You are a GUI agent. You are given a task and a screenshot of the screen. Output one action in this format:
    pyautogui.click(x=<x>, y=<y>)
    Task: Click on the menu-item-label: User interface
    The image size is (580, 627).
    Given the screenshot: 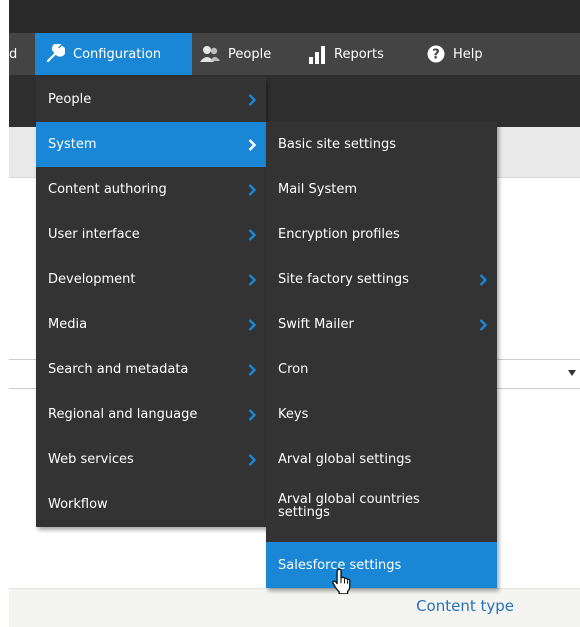 What is the action you would take?
    pyautogui.click(x=94, y=234)
    